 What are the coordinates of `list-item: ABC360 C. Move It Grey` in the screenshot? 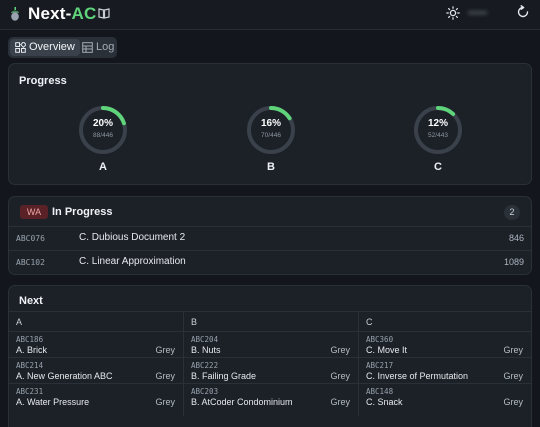 It's located at (445, 344).